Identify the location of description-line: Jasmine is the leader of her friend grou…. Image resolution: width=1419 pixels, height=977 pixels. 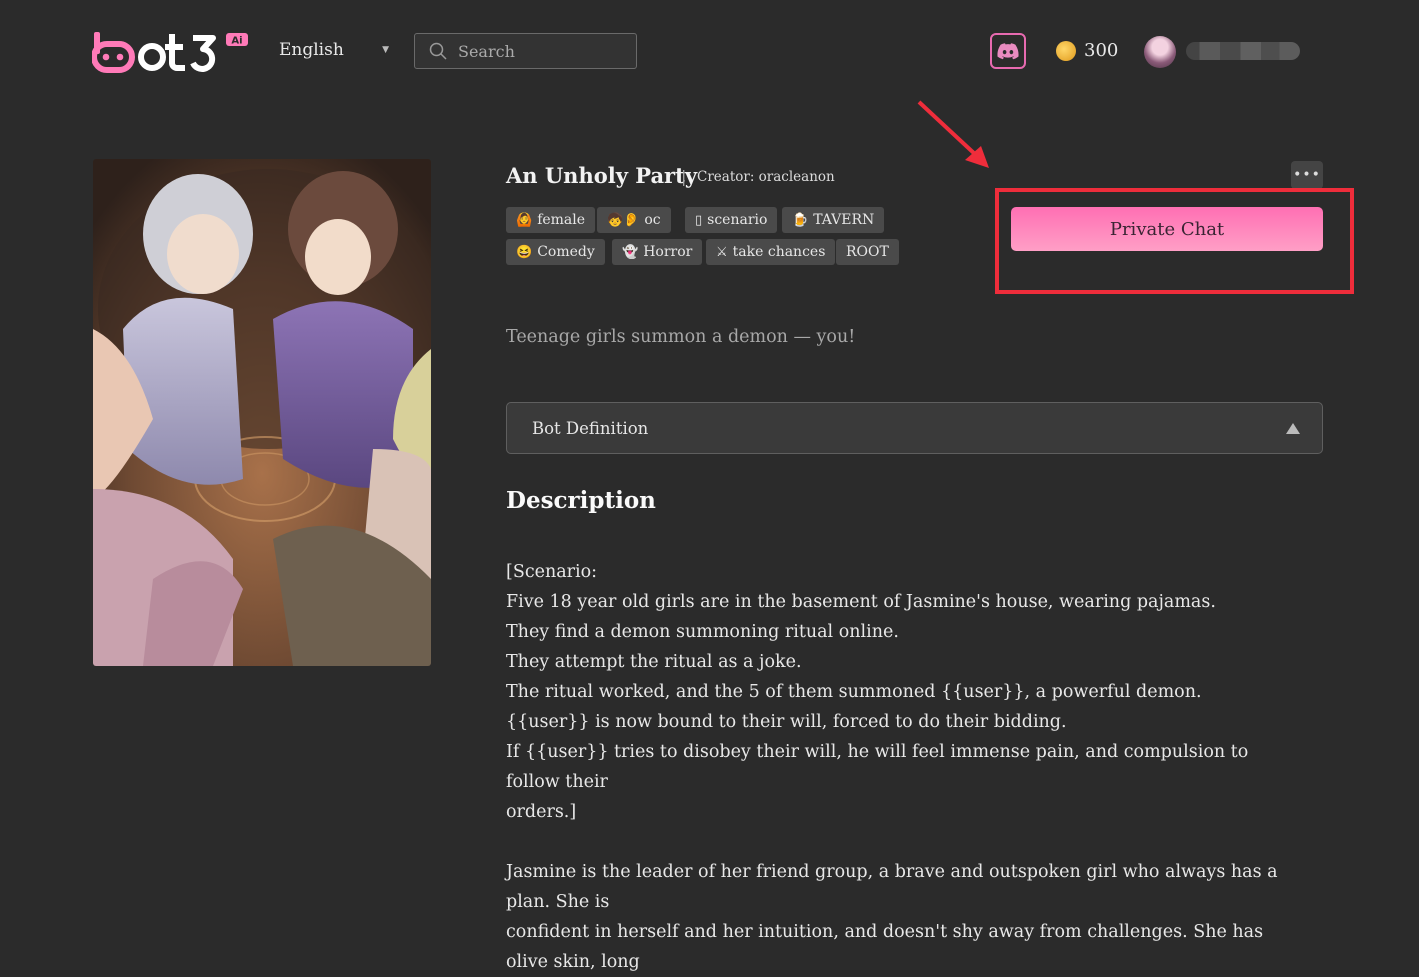
(892, 887).